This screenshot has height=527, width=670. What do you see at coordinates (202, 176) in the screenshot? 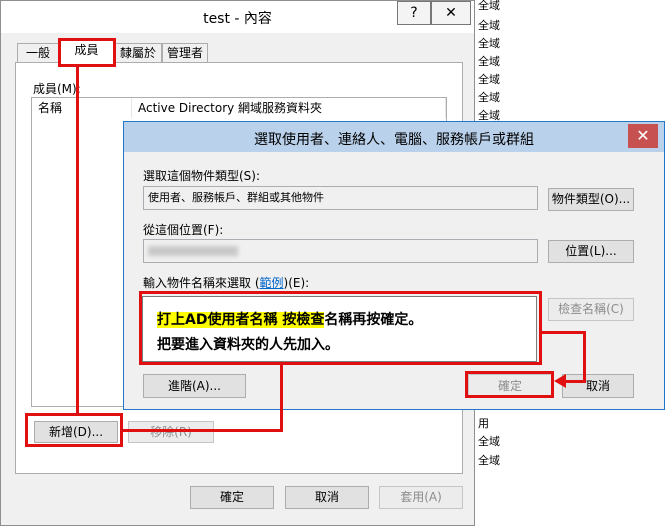
I see `object-types-label: 選取這個物件類型(S):` at bounding box center [202, 176].